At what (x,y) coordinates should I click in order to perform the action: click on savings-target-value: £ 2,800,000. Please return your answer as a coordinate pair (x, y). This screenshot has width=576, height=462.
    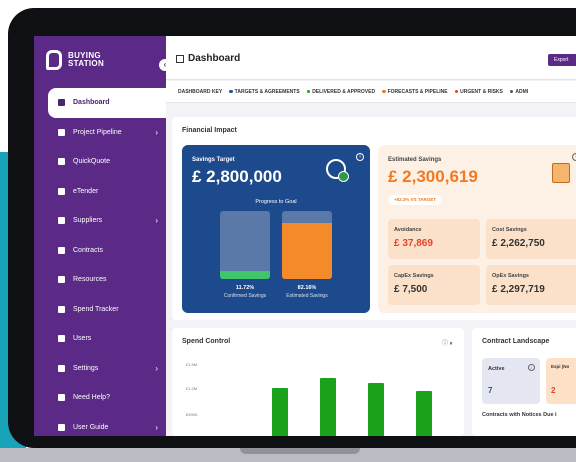
    Looking at the image, I should click on (237, 176).